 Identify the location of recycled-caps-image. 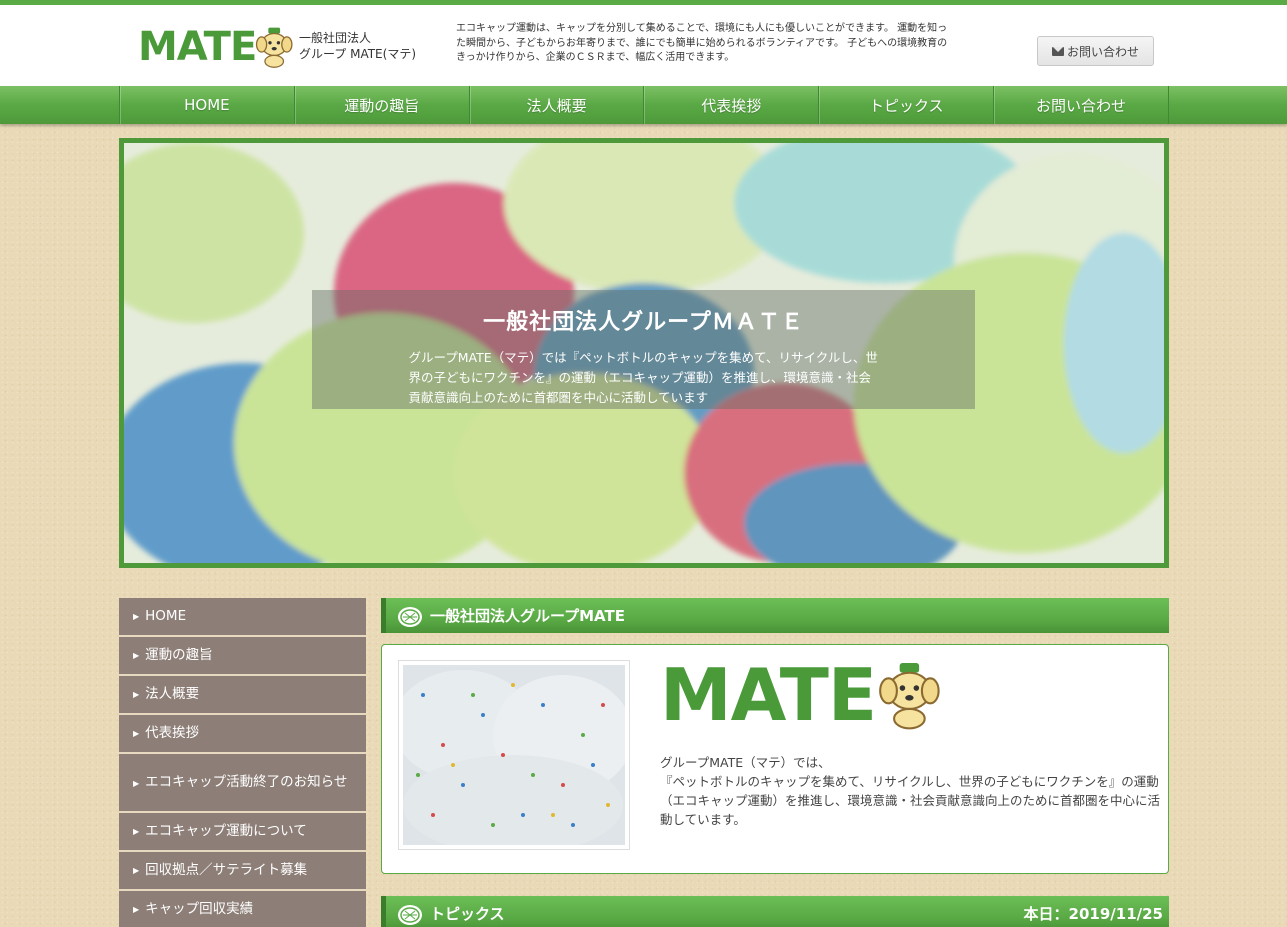
(513, 760).